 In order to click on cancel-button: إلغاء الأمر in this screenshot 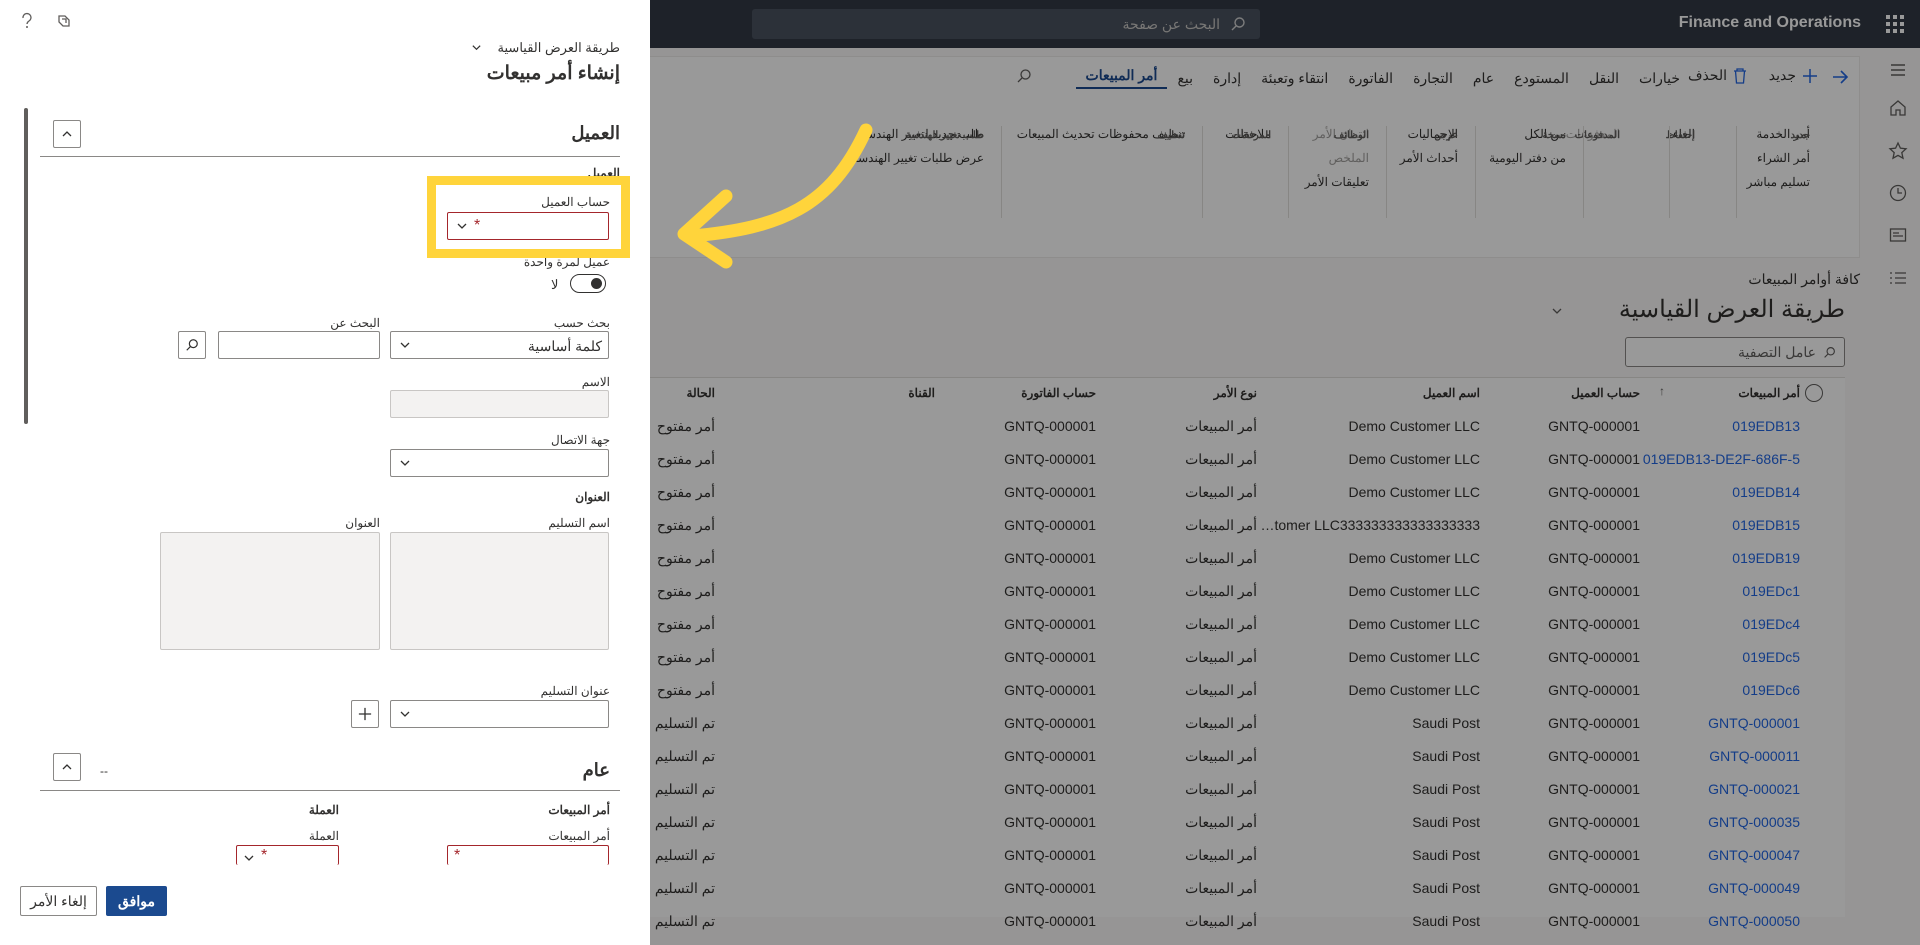, I will do `click(58, 901)`.